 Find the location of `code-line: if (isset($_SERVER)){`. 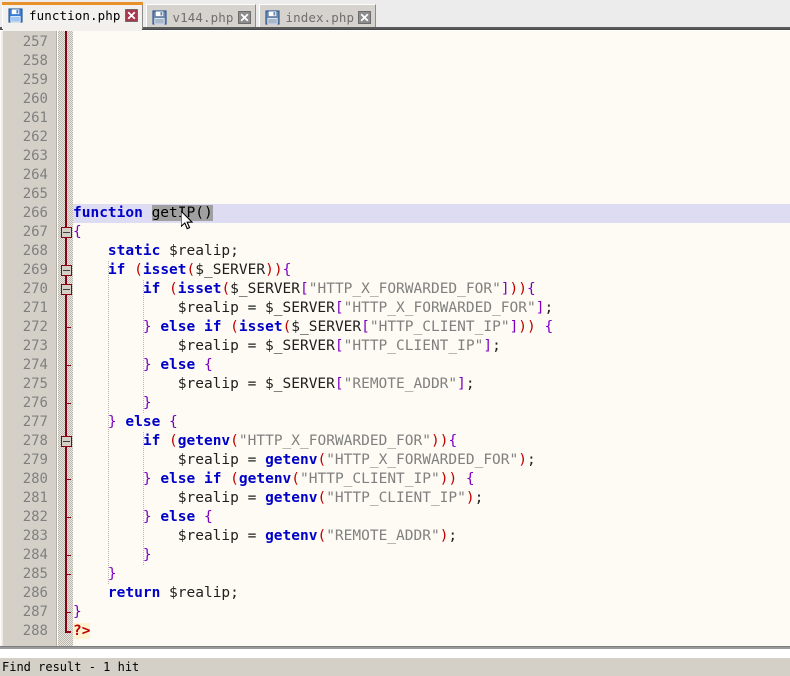

code-line: if (isset($_SERVER)){ is located at coordinates (431, 270).